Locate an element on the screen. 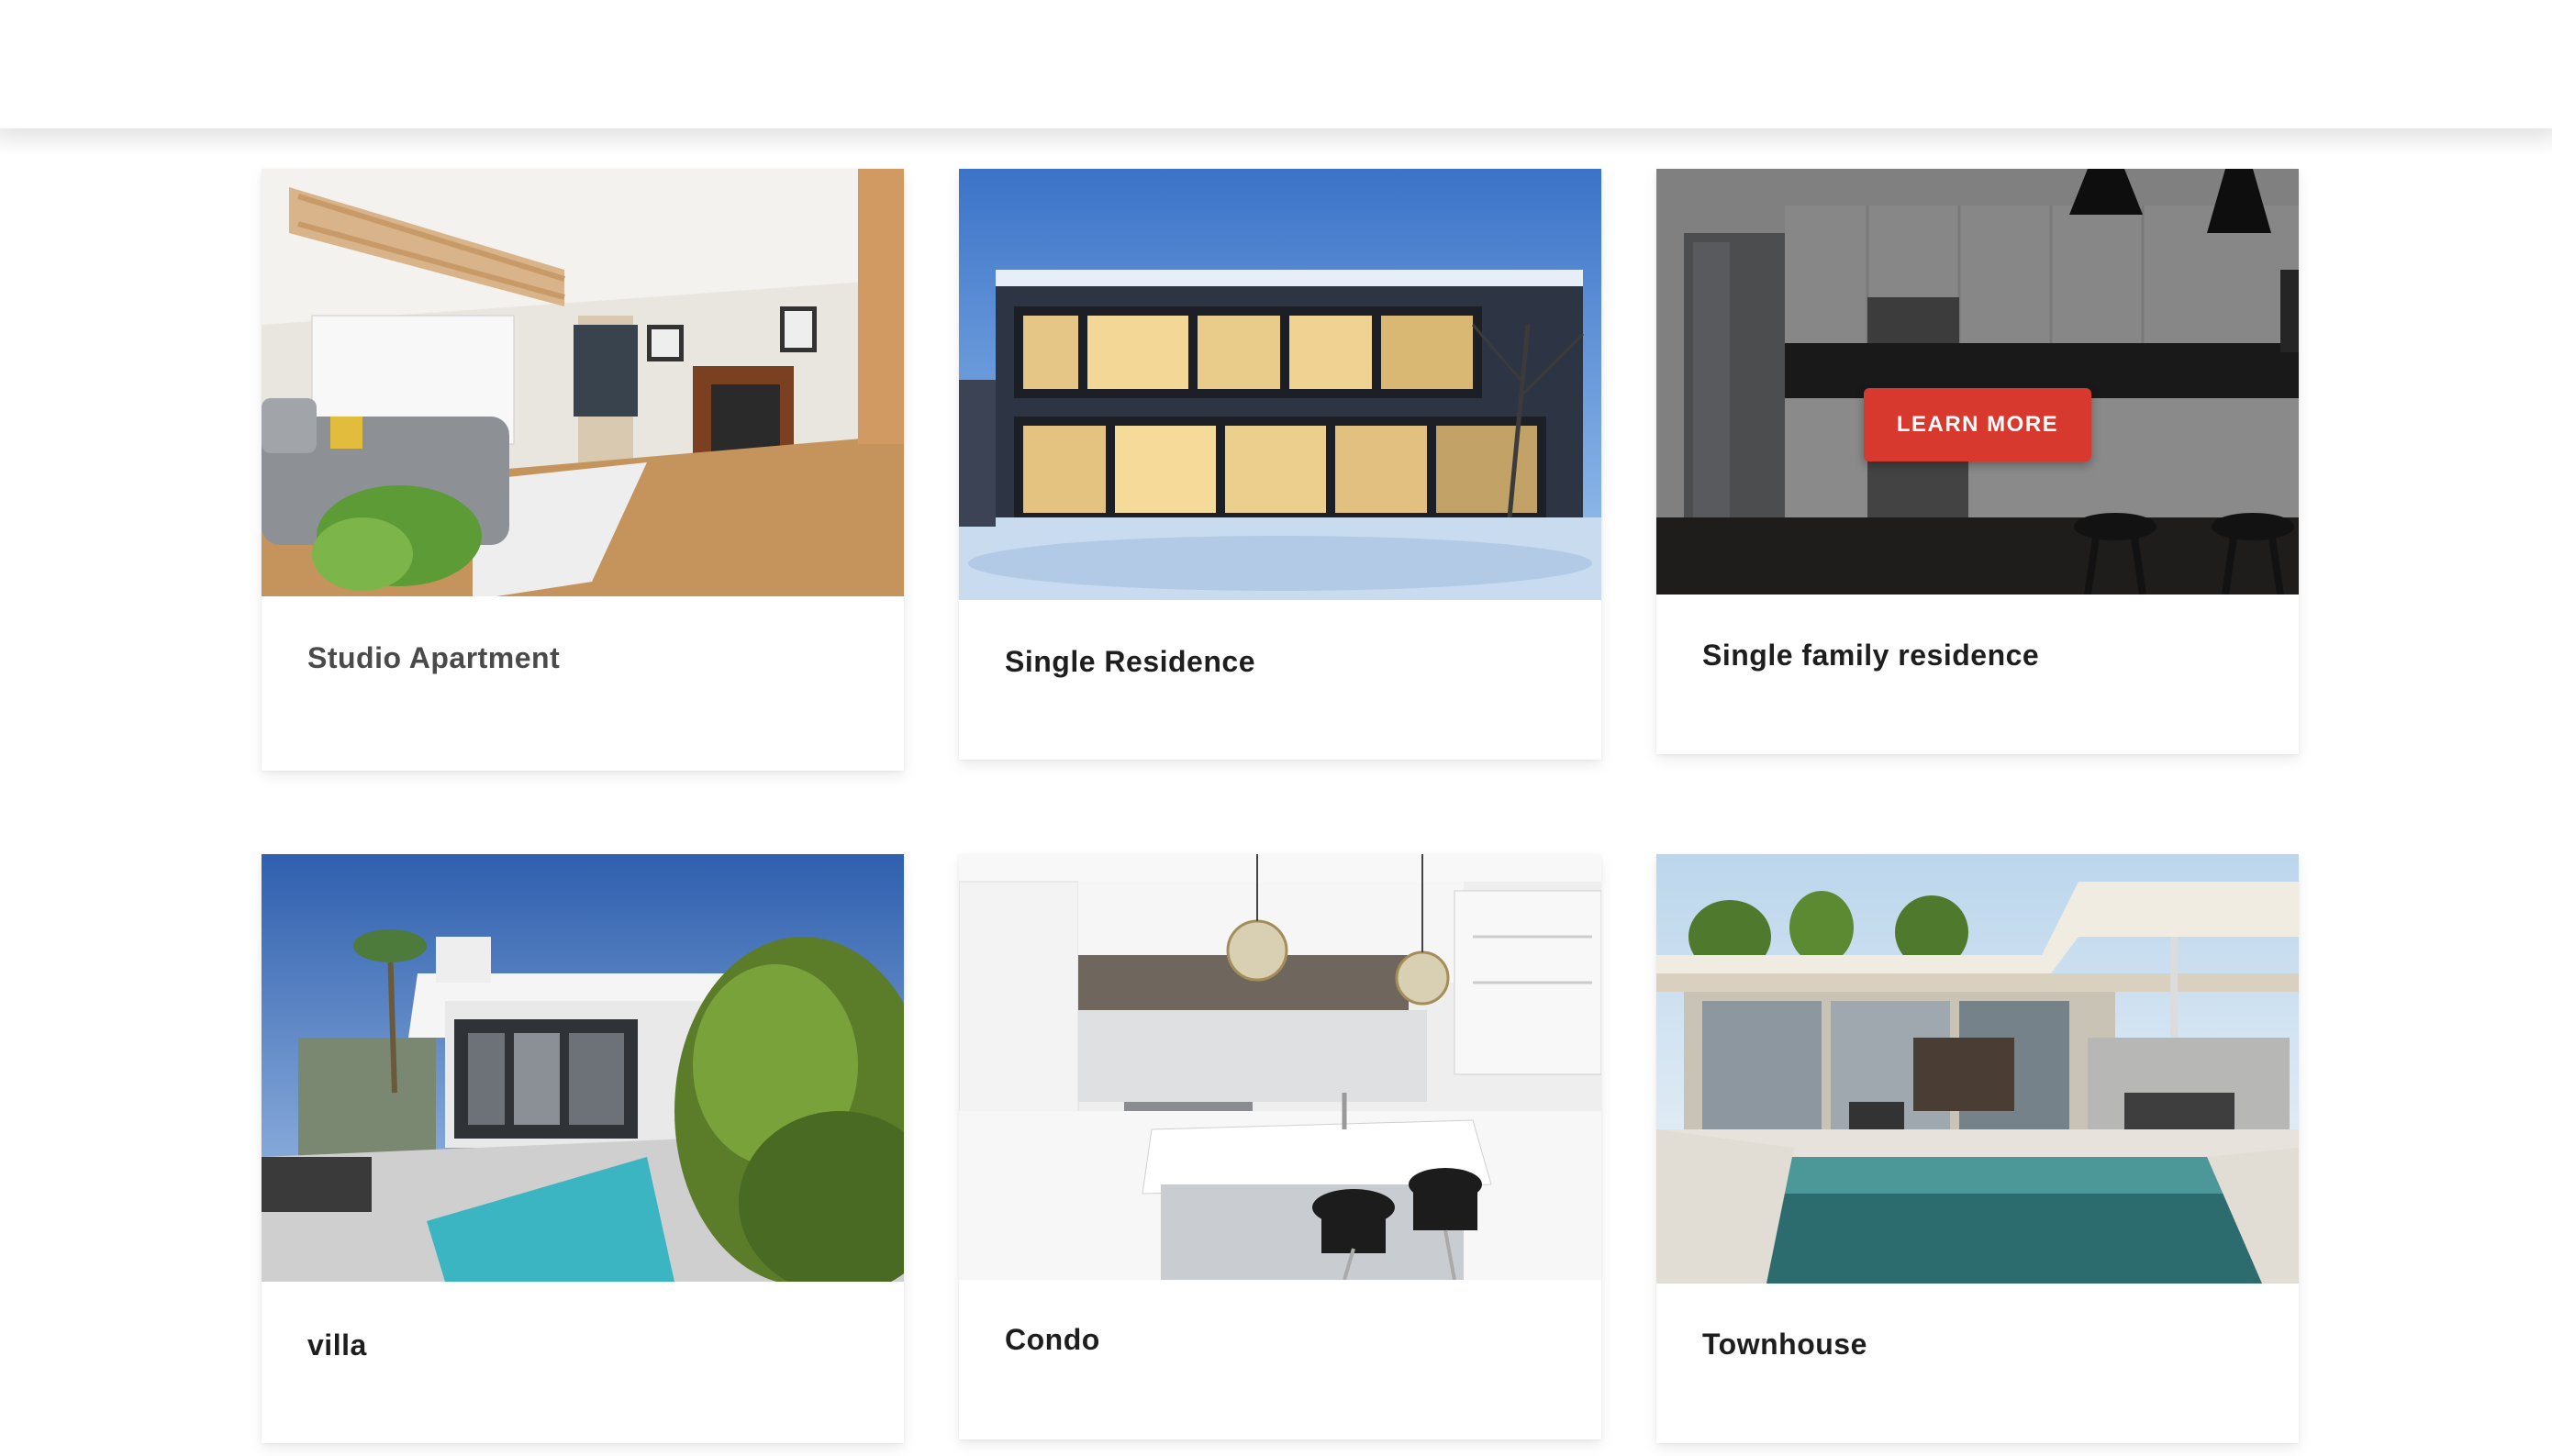 The width and height of the screenshot is (2552, 1456). card-title: villa is located at coordinates (337, 1345).